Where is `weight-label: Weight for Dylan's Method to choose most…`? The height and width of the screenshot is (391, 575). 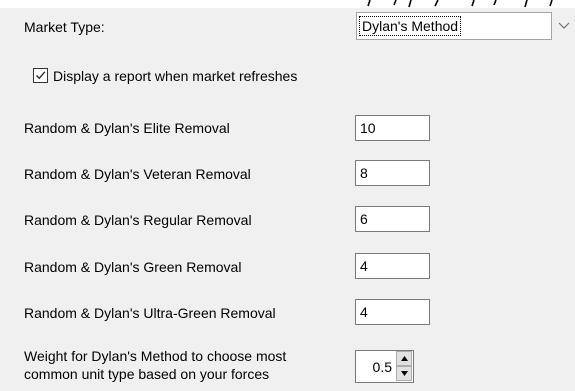
weight-label: Weight for Dylan's Method to choose most… is located at coordinates (155, 365).